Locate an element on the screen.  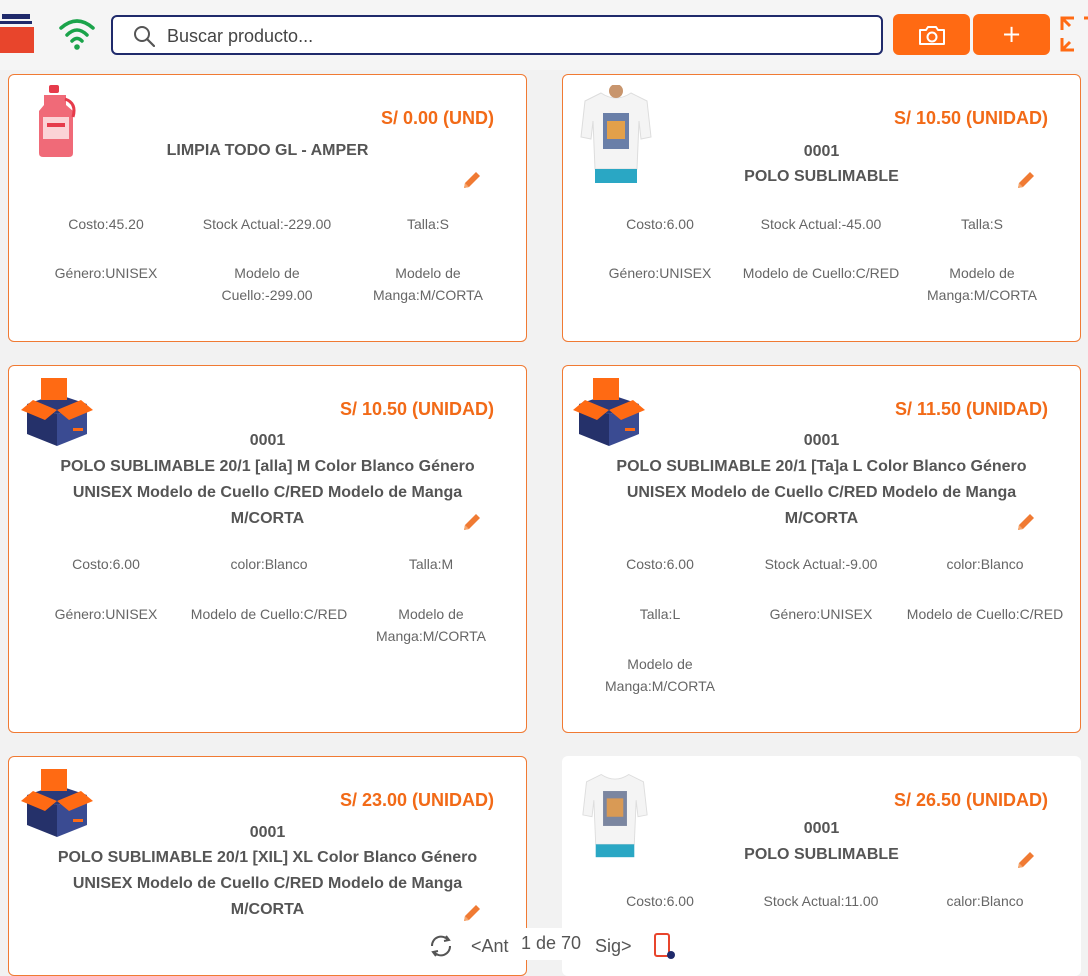
search-input is located at coordinates (517, 36).